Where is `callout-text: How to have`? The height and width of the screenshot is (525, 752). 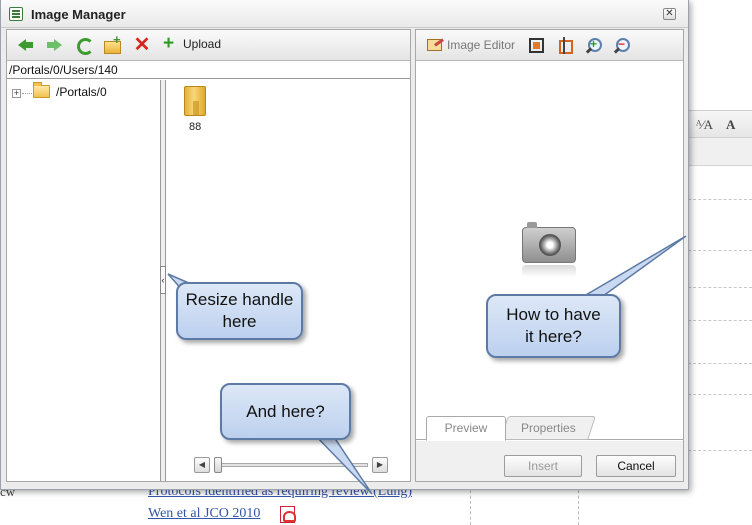 callout-text: How to have is located at coordinates (553, 314).